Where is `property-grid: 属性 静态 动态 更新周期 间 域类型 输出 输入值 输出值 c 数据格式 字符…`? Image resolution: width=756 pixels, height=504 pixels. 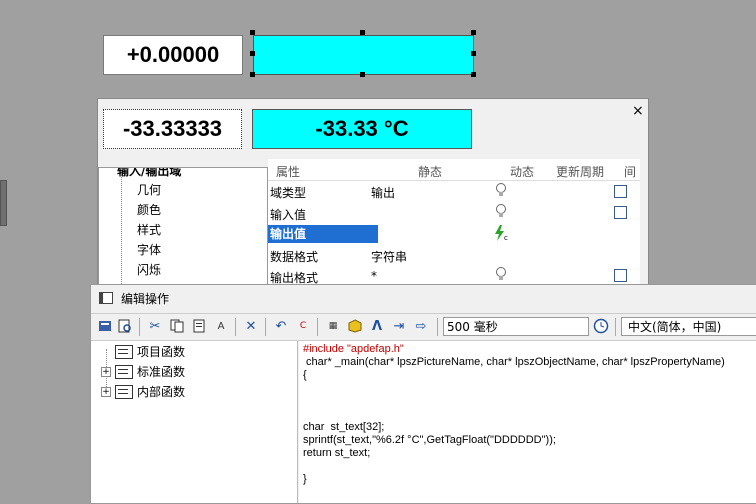
property-grid: 属性 静态 动态 更新周期 间 域类型 输出 输入值 输出值 c 数据格式 字符… is located at coordinates (454, 225).